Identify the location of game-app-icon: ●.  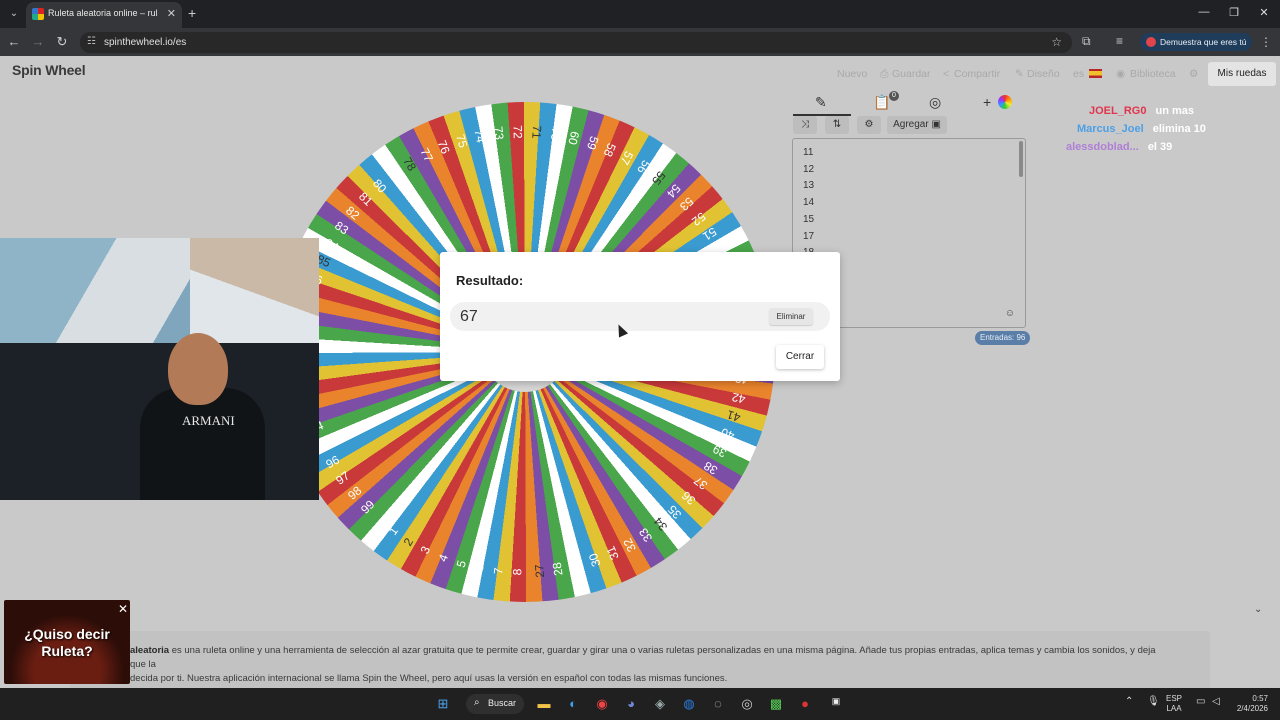
(805, 703).